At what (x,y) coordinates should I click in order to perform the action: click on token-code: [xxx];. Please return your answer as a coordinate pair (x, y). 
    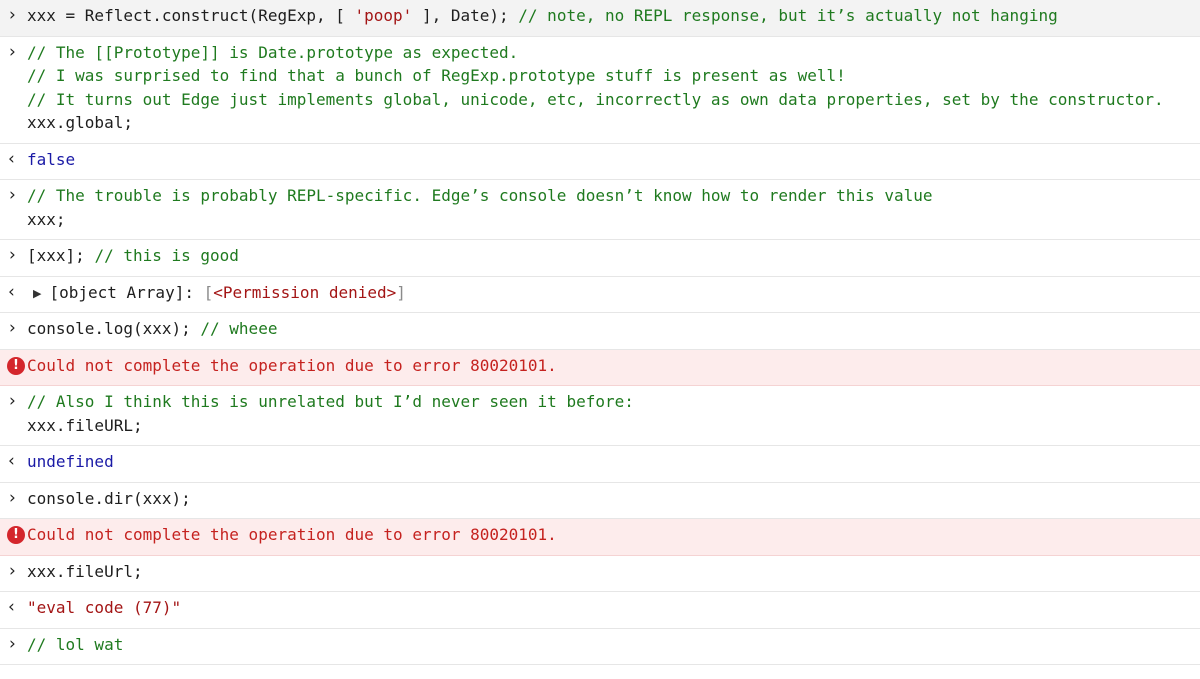
    Looking at the image, I should click on (61, 255).